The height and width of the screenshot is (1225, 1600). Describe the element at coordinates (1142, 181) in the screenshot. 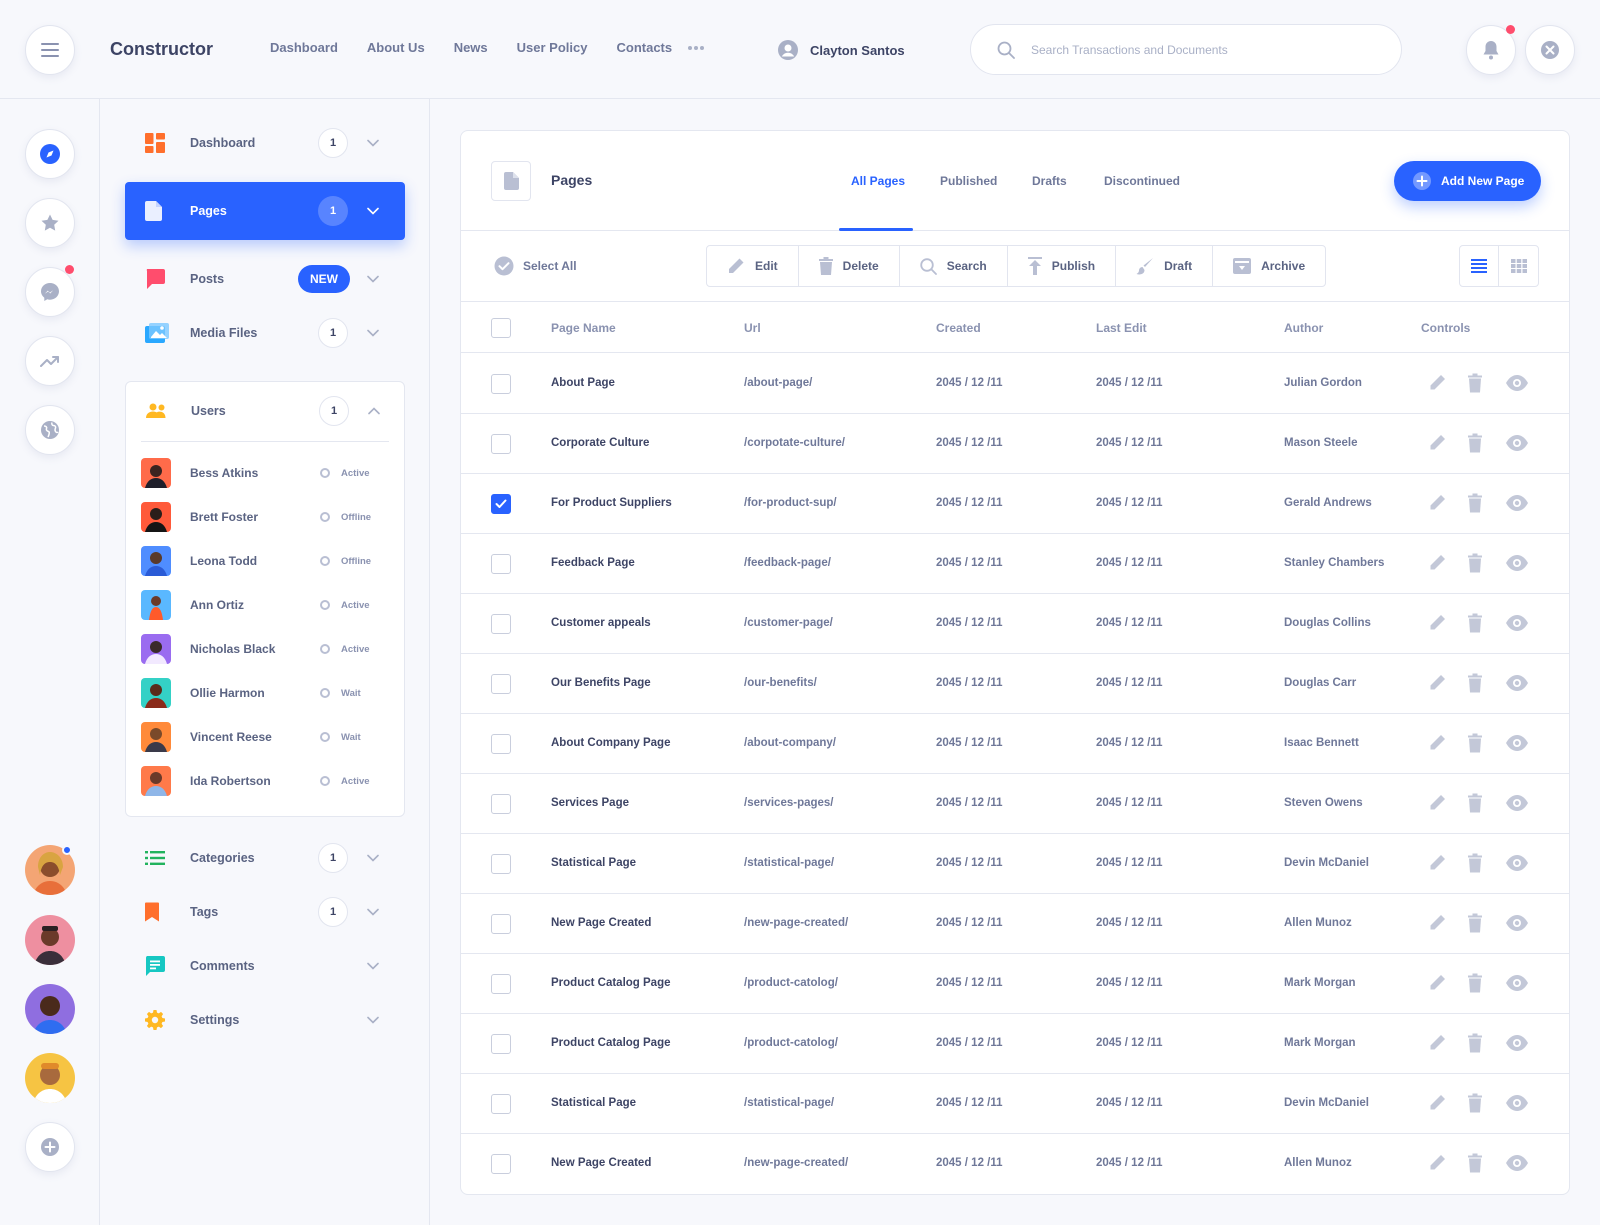

I see `tab-discontinued: Discontinued` at that location.